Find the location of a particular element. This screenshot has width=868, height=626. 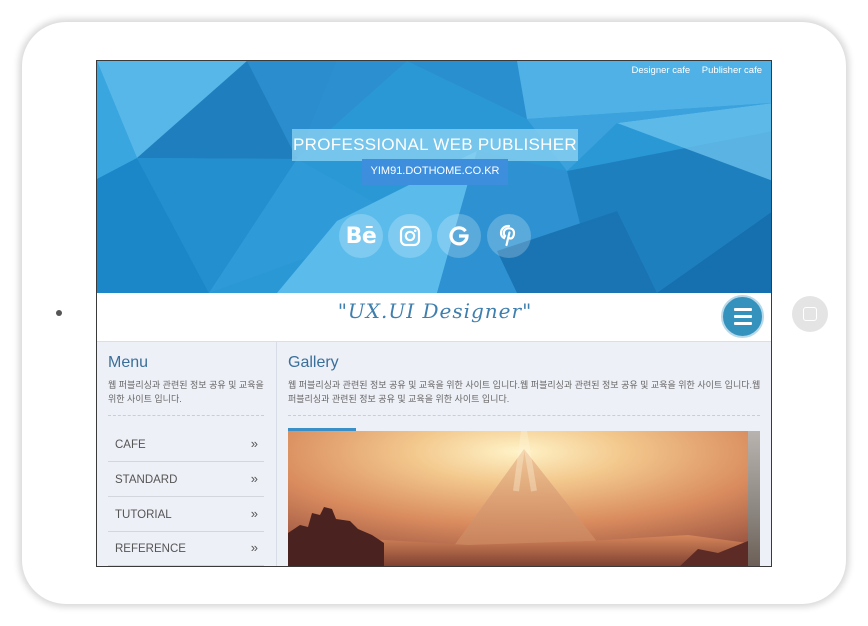

menu-item-label: CAFE is located at coordinates (130, 445).